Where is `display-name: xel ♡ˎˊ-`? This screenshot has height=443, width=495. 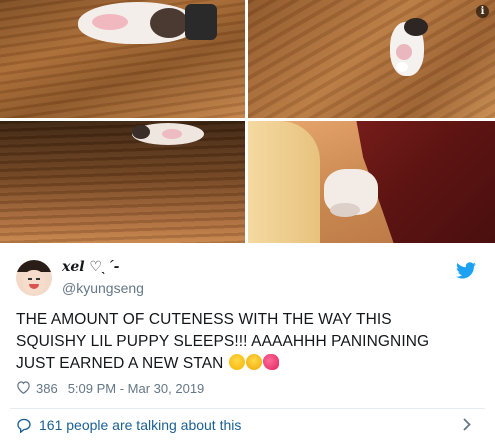 display-name: xel ♡ˎˊ- is located at coordinates (90, 267).